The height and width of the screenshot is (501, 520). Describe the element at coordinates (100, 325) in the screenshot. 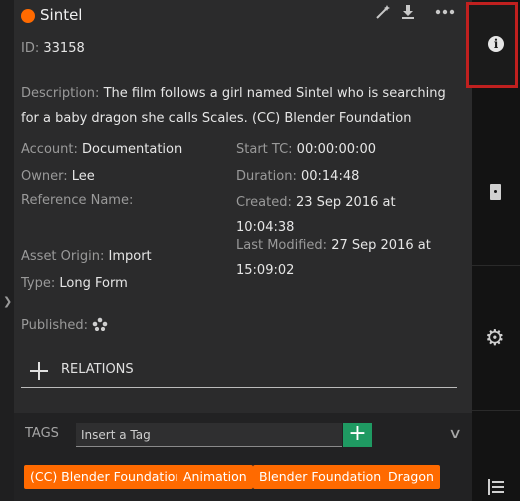

I see `published-status-icon` at that location.